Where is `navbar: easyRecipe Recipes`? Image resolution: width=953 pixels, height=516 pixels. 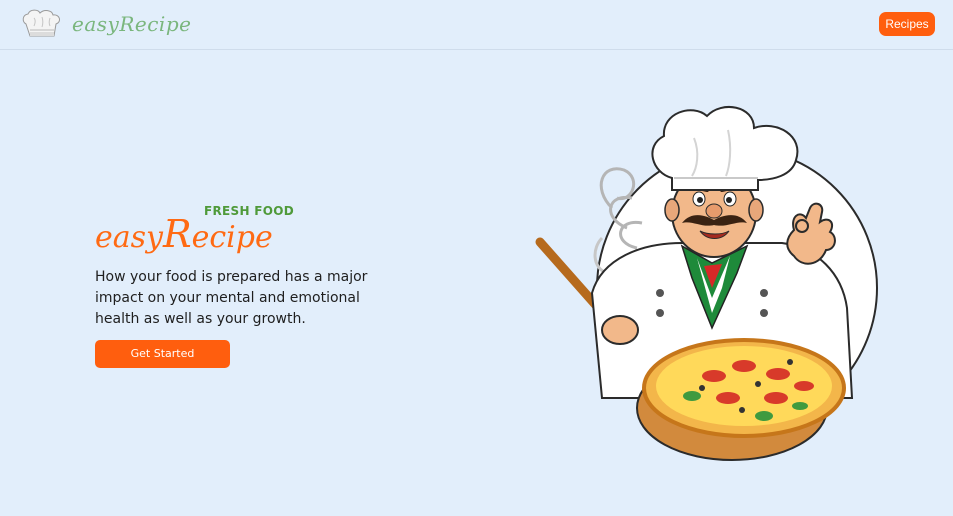
navbar: easyRecipe Recipes is located at coordinates (476, 25).